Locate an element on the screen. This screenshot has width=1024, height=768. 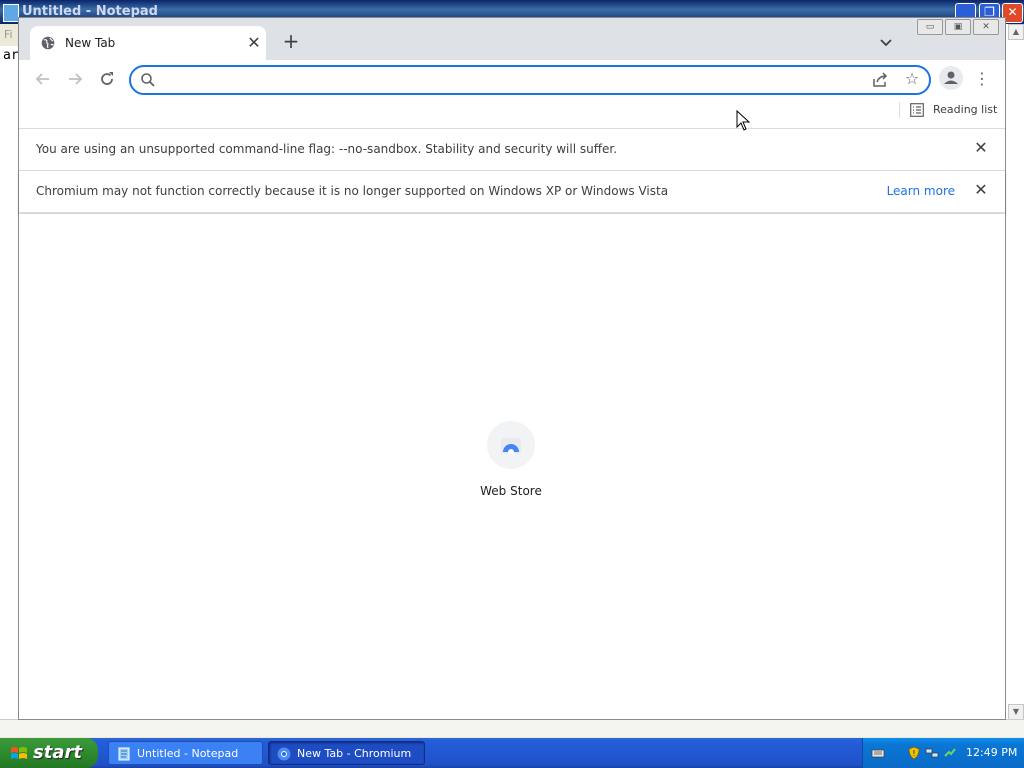
toolbar: ☆ ⋮ is located at coordinates (512, 79).